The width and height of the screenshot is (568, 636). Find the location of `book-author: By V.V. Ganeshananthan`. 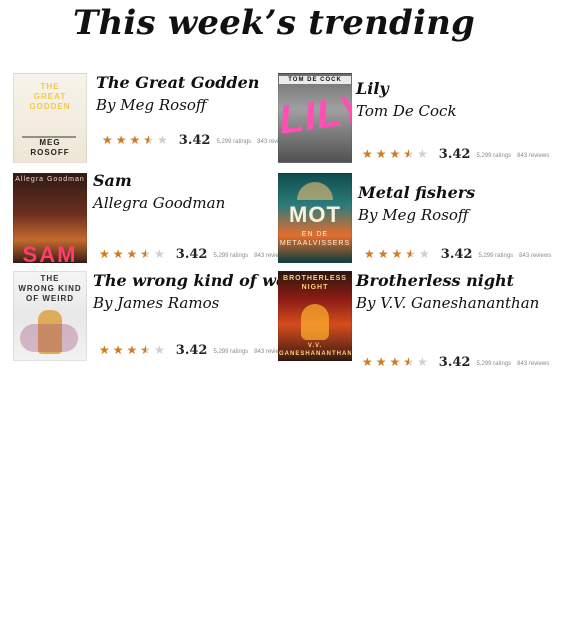

book-author: By V.V. Ganeshananthan is located at coordinates (456, 303).